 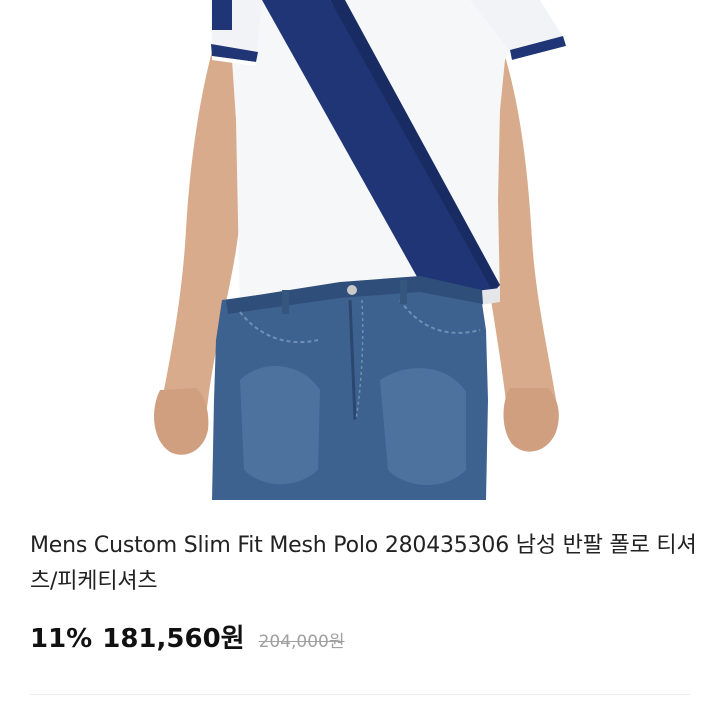 What do you see at coordinates (173, 639) in the screenshot?
I see `sale-price: 181,560원` at bounding box center [173, 639].